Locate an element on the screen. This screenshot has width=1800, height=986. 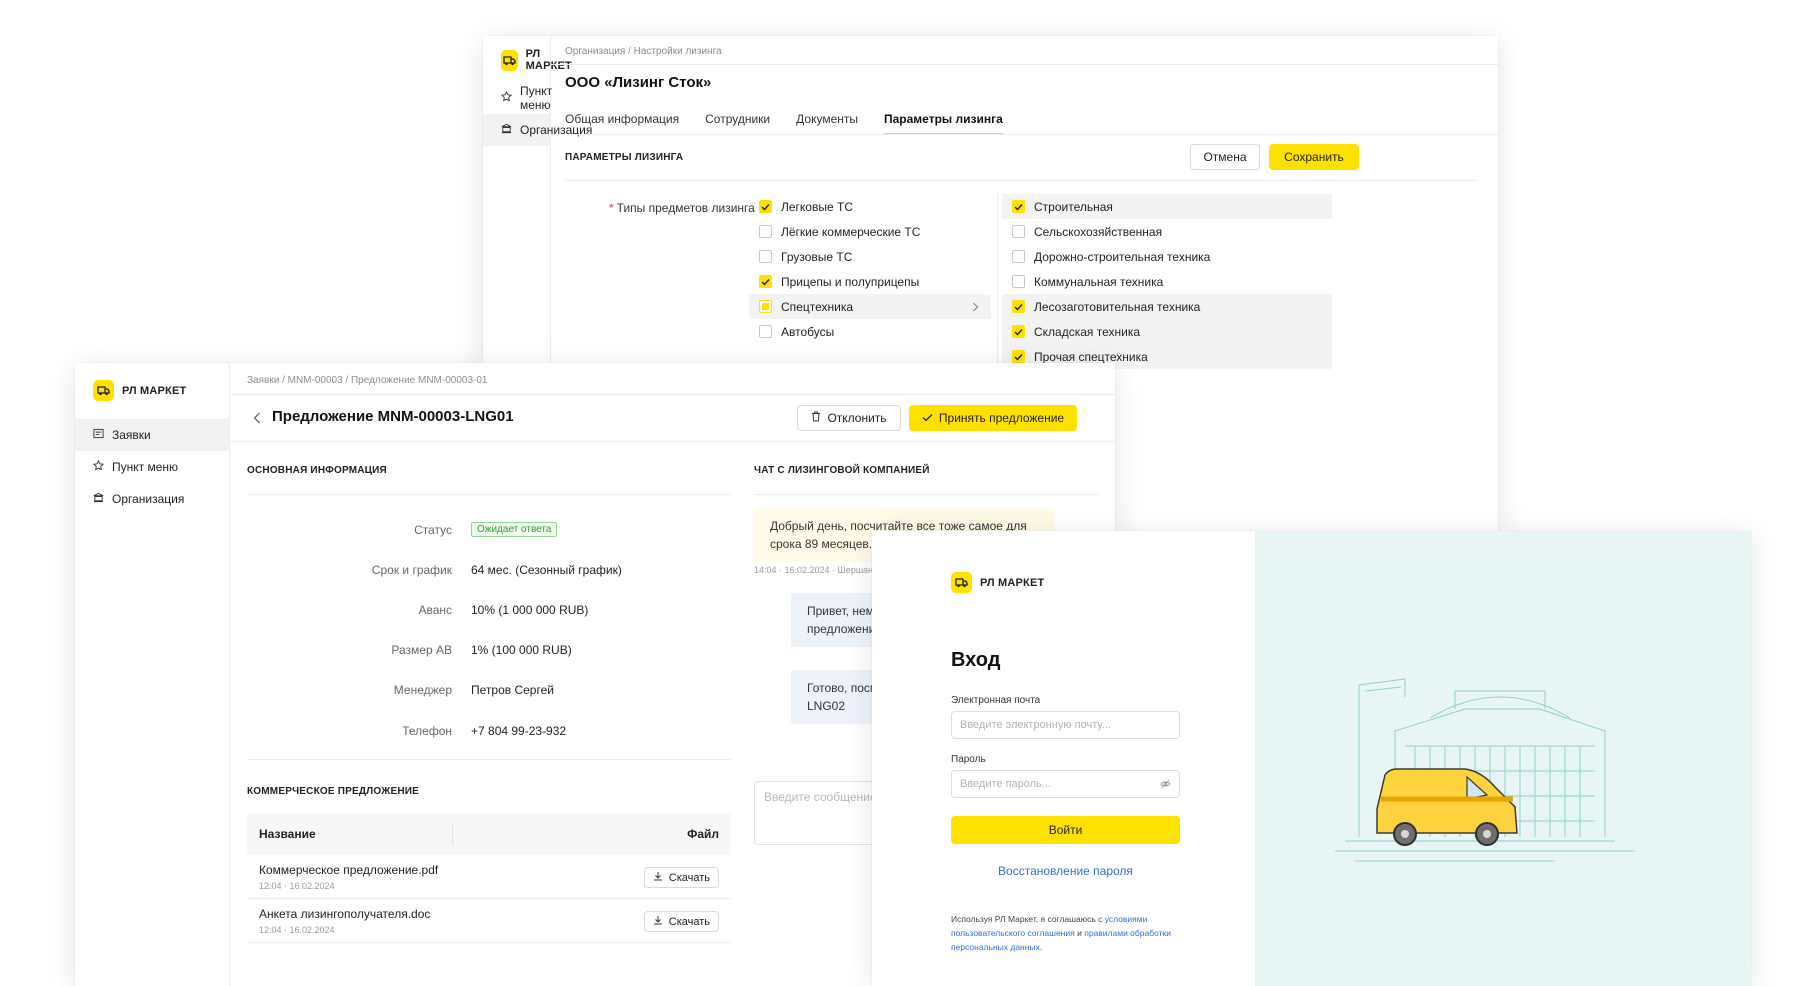
header-divider is located at coordinates (672, 441).